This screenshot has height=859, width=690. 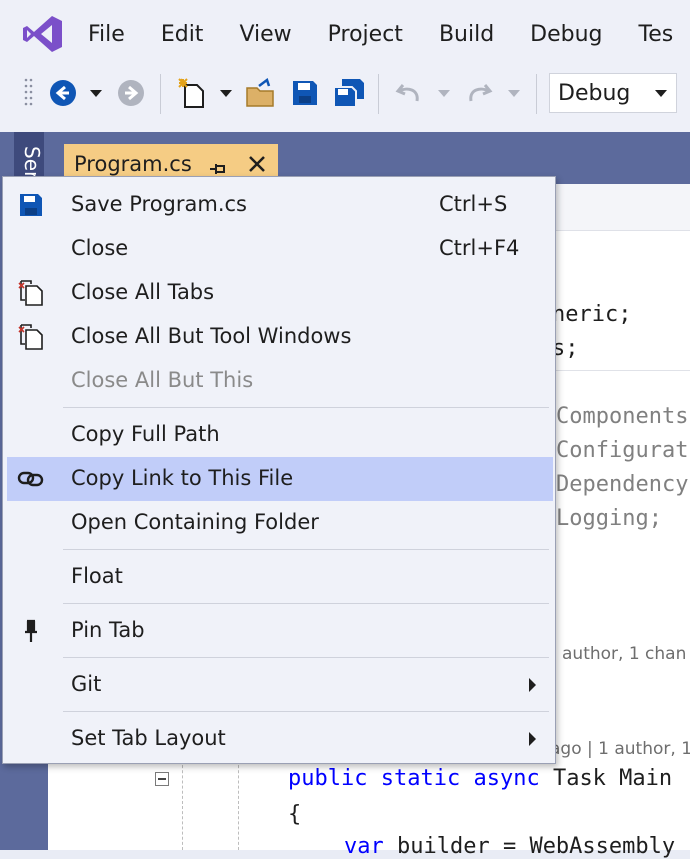 What do you see at coordinates (29, 94) in the screenshot?
I see `toolbar-grip-icon` at bounding box center [29, 94].